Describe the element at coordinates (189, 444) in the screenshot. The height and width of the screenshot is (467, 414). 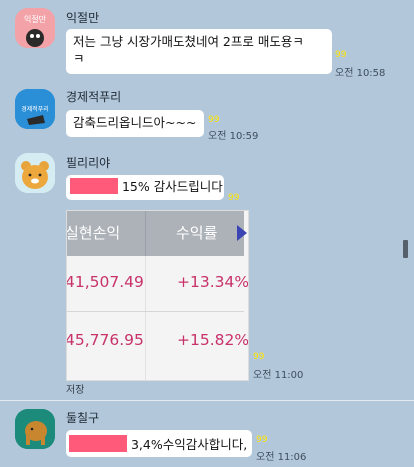
I see `message-text: 3,4%수익감사합니다,` at that location.